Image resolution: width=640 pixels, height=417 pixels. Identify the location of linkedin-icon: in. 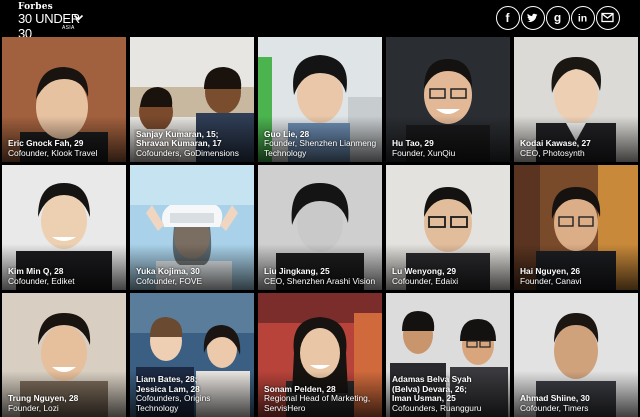
(582, 19).